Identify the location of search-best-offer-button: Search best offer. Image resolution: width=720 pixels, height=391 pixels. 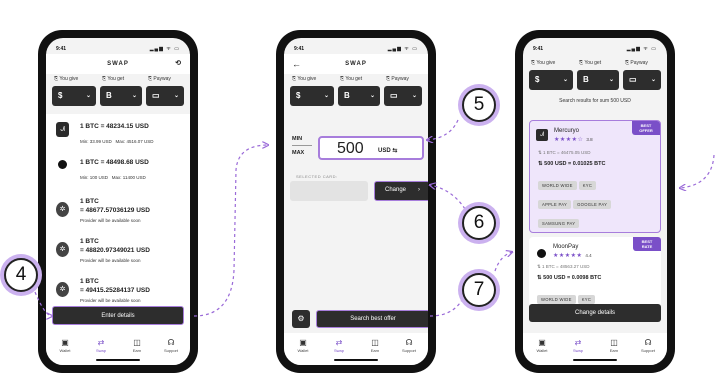
(372, 319).